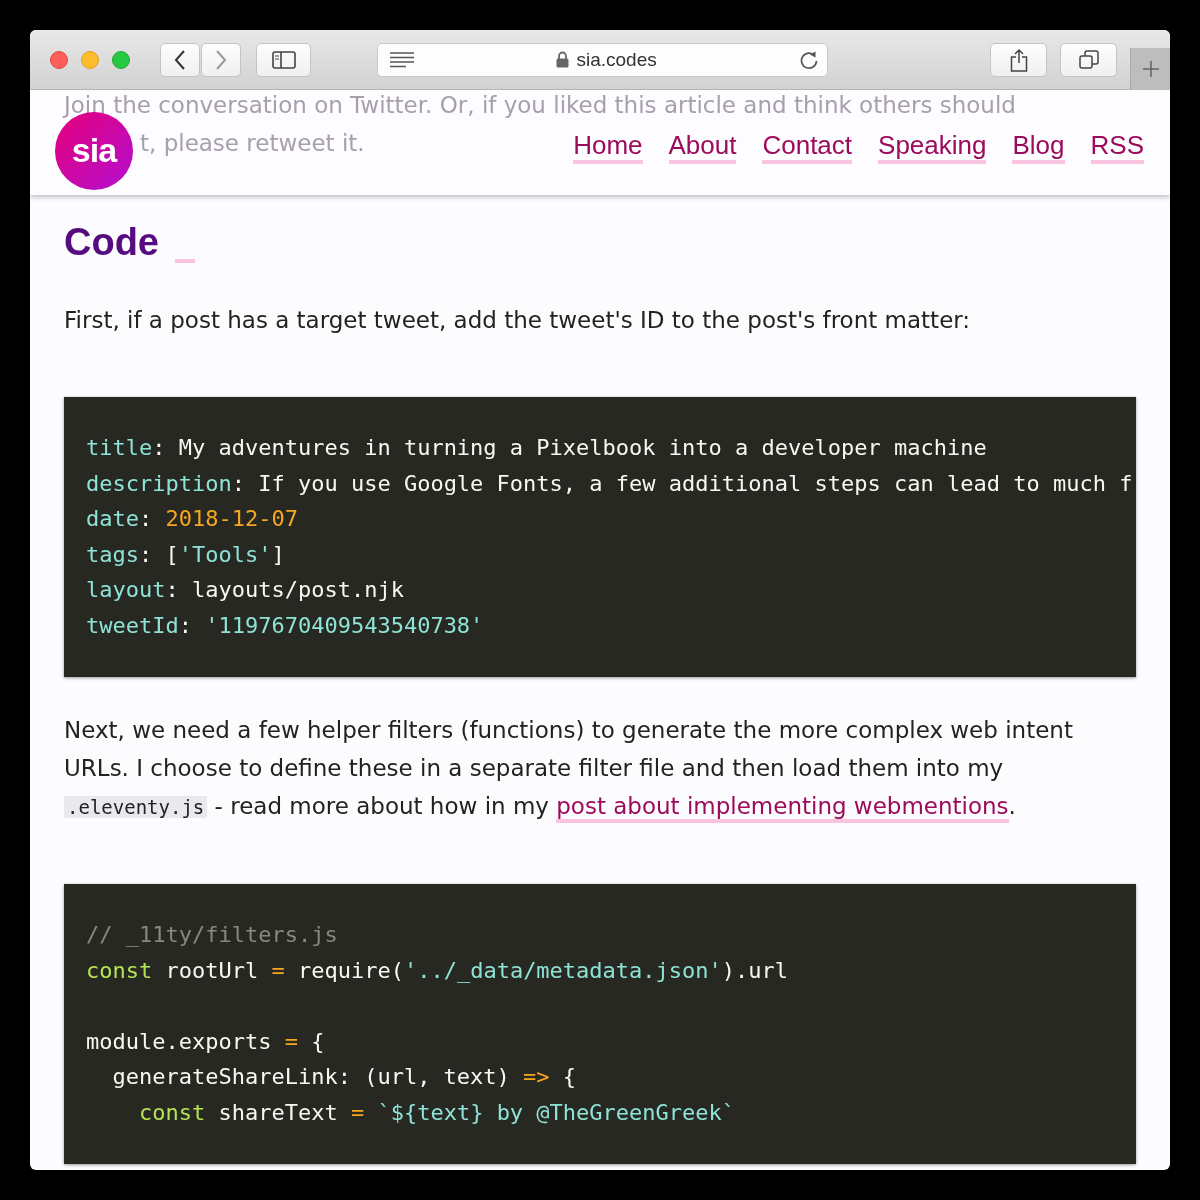 Image resolution: width=1200 pixels, height=1200 pixels. Describe the element at coordinates (616, 59) in the screenshot. I see `url-text: sia.codes` at that location.